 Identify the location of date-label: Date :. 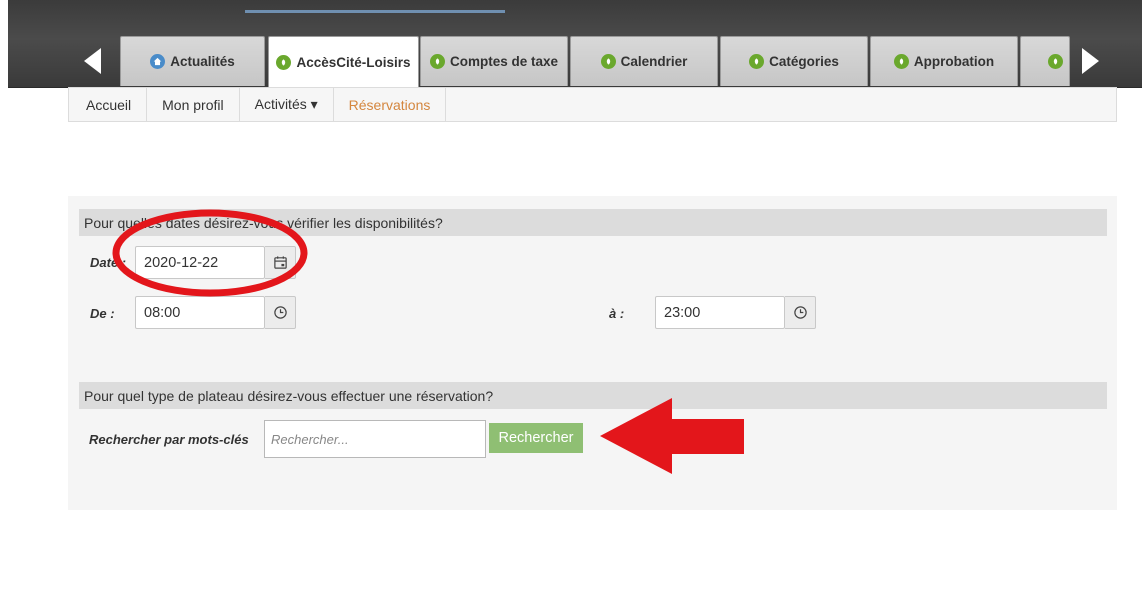
(108, 262).